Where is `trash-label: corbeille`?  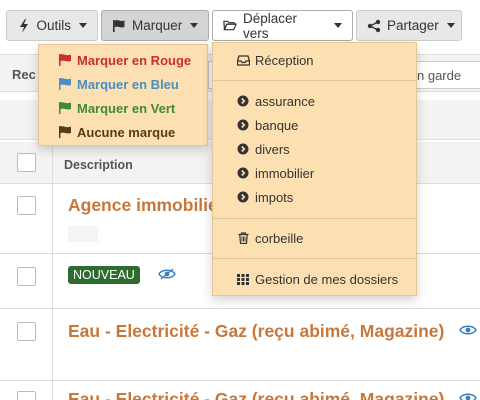
trash-label: corbeille is located at coordinates (279, 238).